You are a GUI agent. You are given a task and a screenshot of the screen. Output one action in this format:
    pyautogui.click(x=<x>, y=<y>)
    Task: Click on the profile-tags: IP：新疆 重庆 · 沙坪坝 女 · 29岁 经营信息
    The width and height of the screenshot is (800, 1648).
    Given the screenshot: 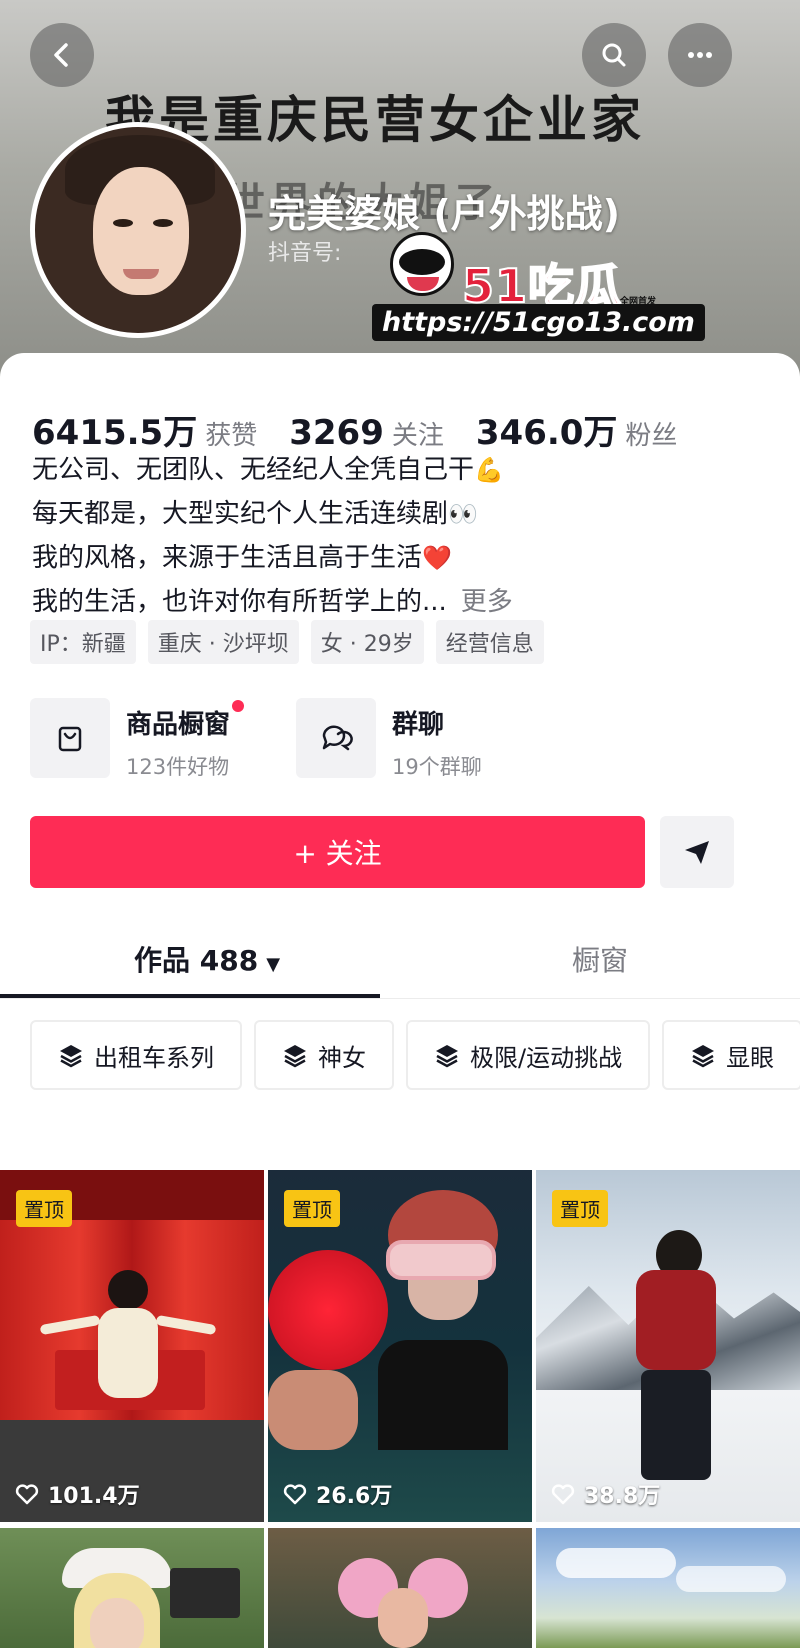 What is the action you would take?
    pyautogui.click(x=287, y=642)
    